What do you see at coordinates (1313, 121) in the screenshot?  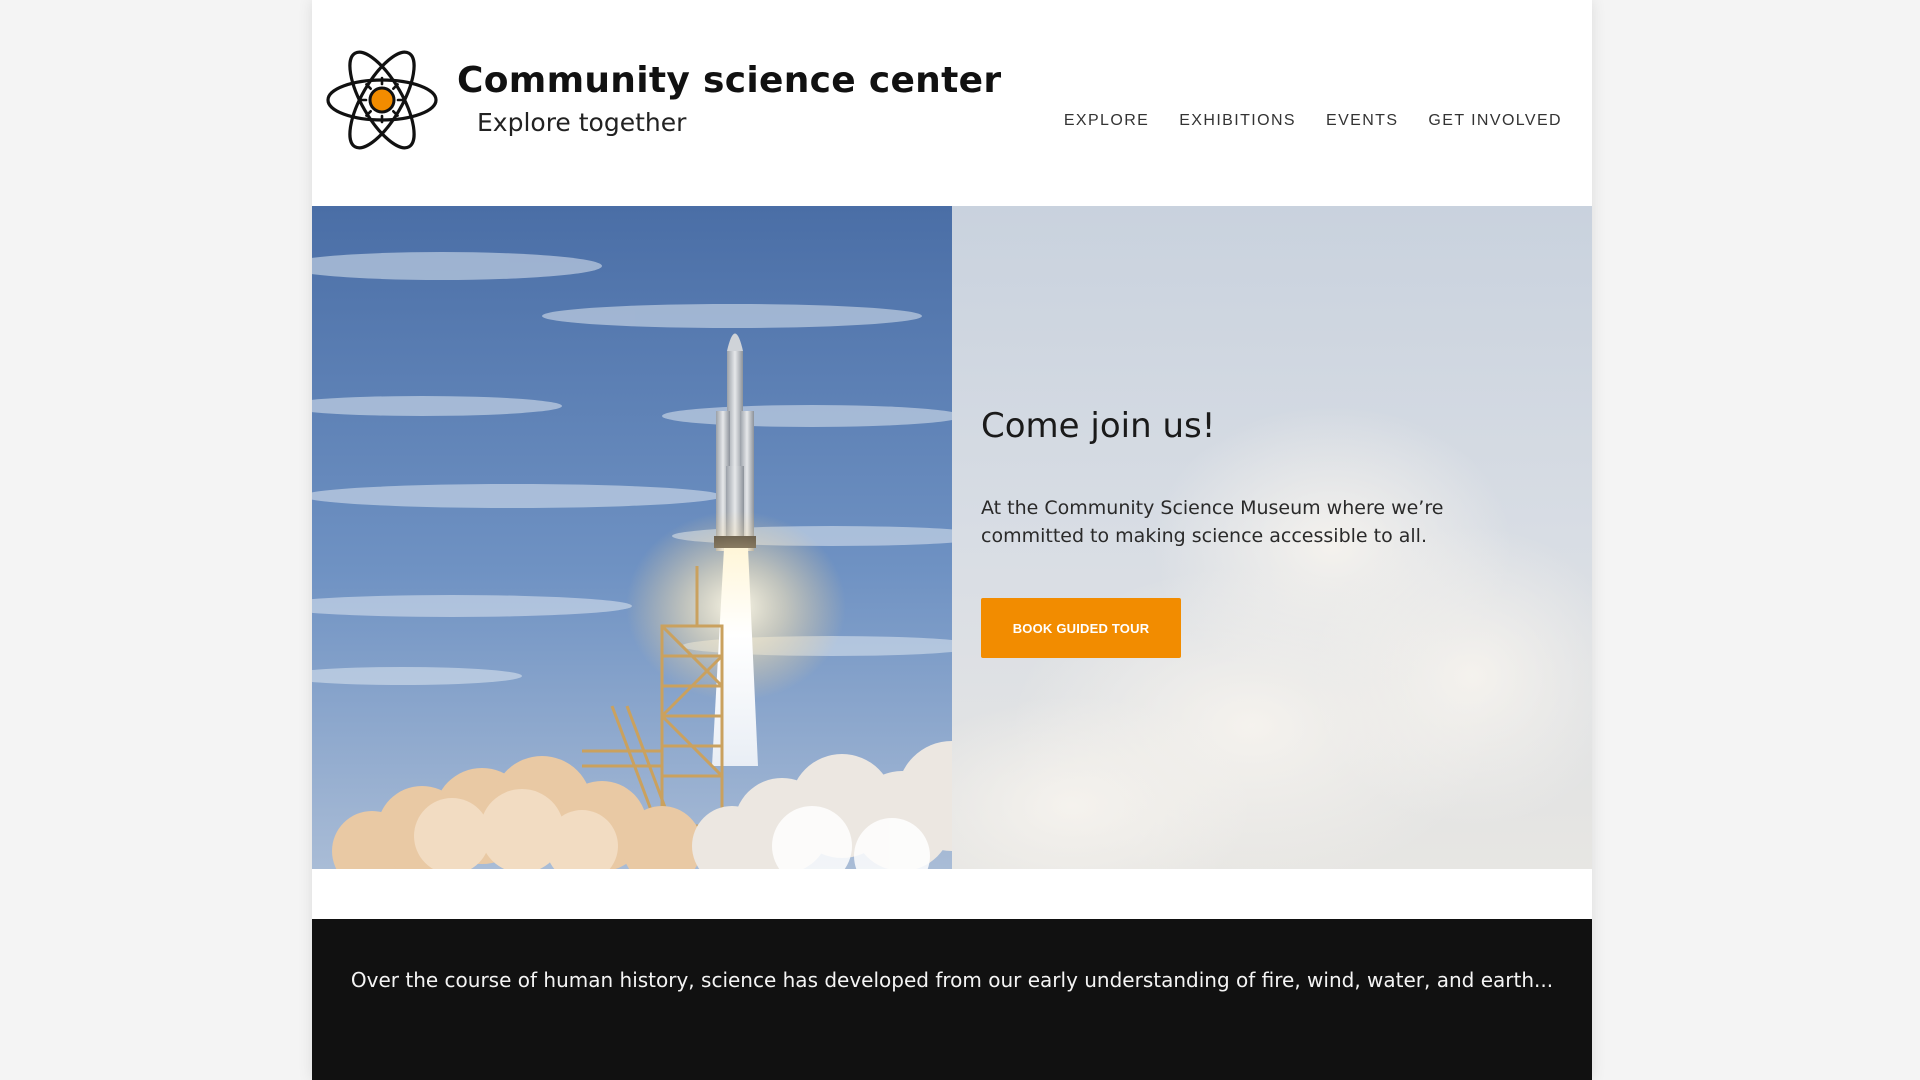 I see `main-nav: EXPLORE EXHIBITIONS EVENTS GET INVOLVED` at bounding box center [1313, 121].